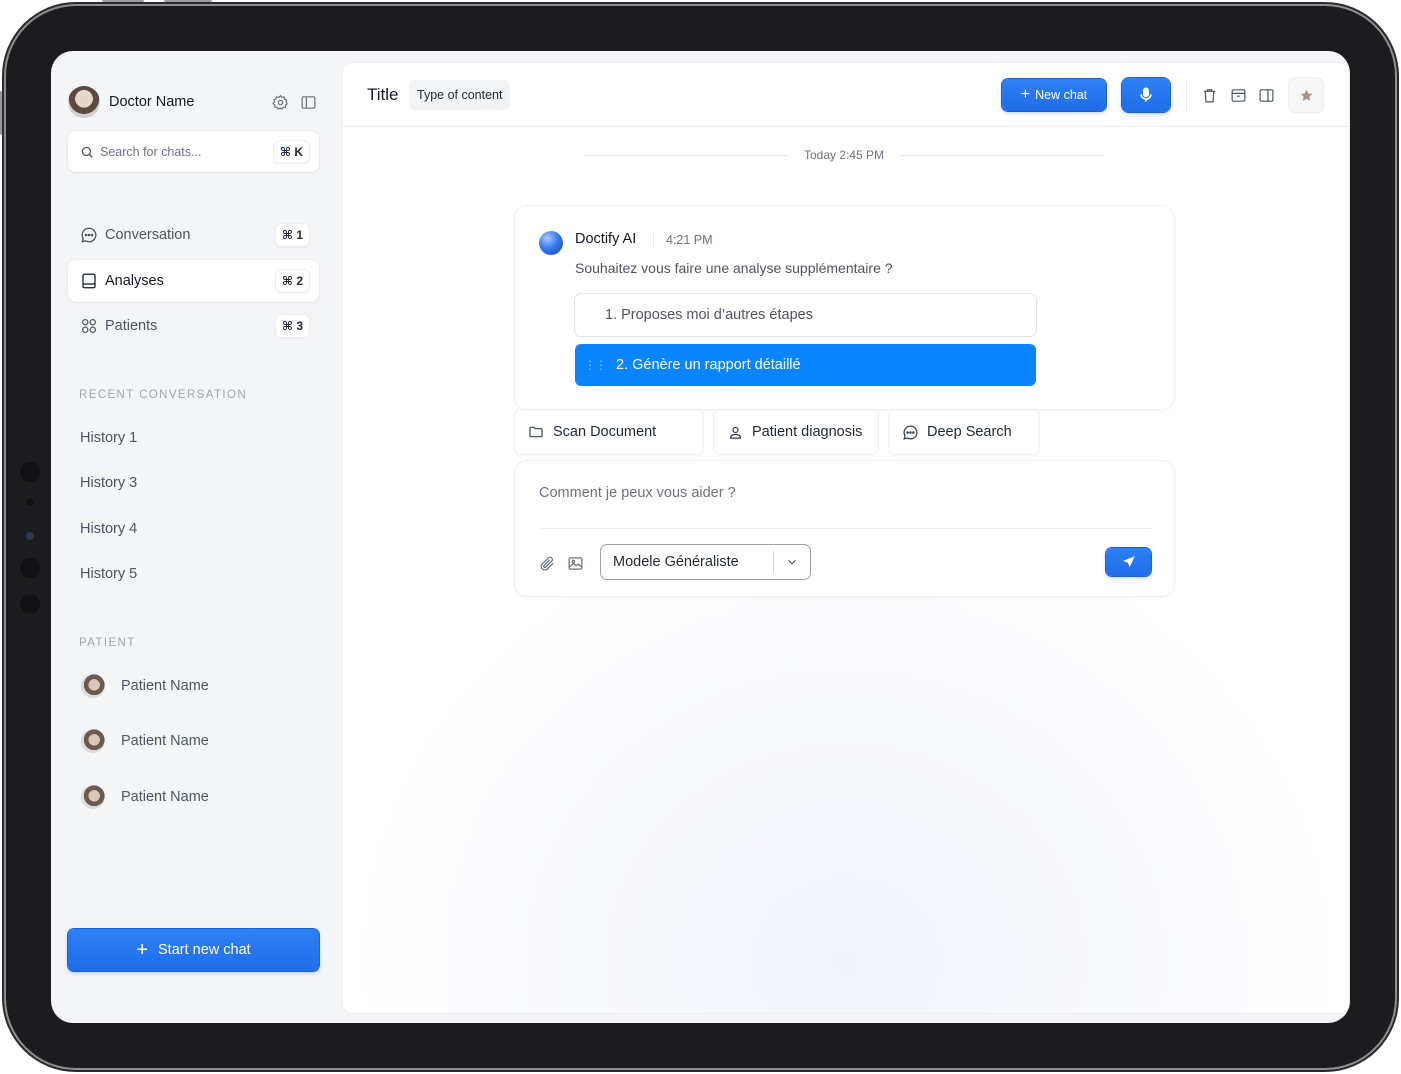 Image resolution: width=1401 pixels, height=1074 pixels. I want to click on sidebar-toggle-icon, so click(1266, 95).